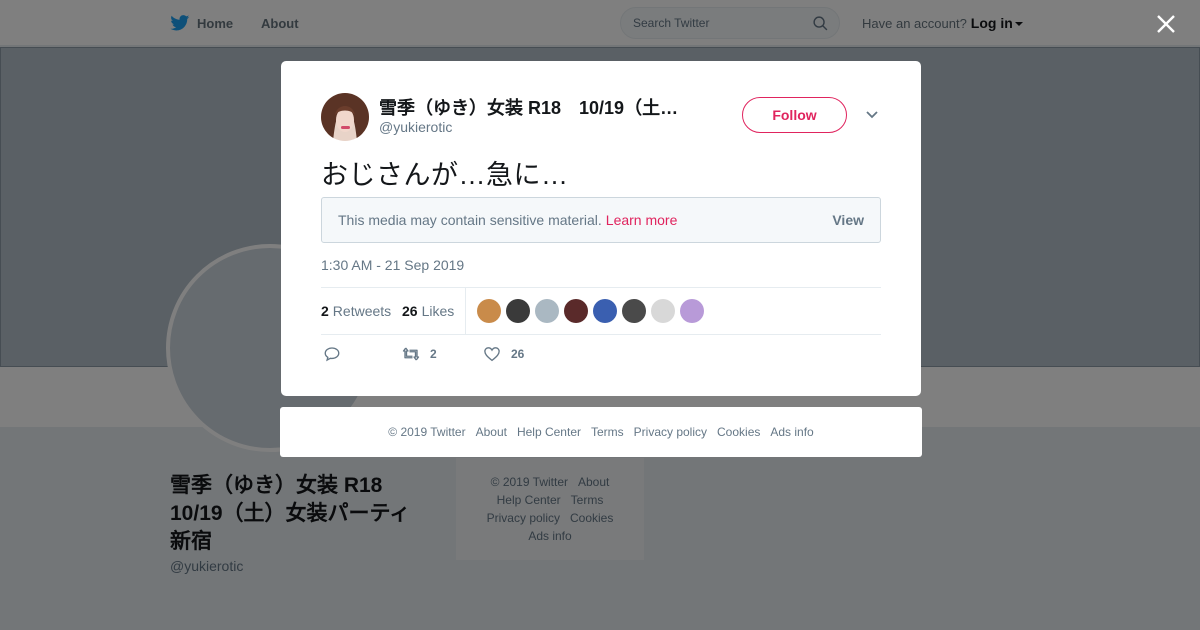 This screenshot has height=630, width=1200. I want to click on like-action-count: 26, so click(518, 354).